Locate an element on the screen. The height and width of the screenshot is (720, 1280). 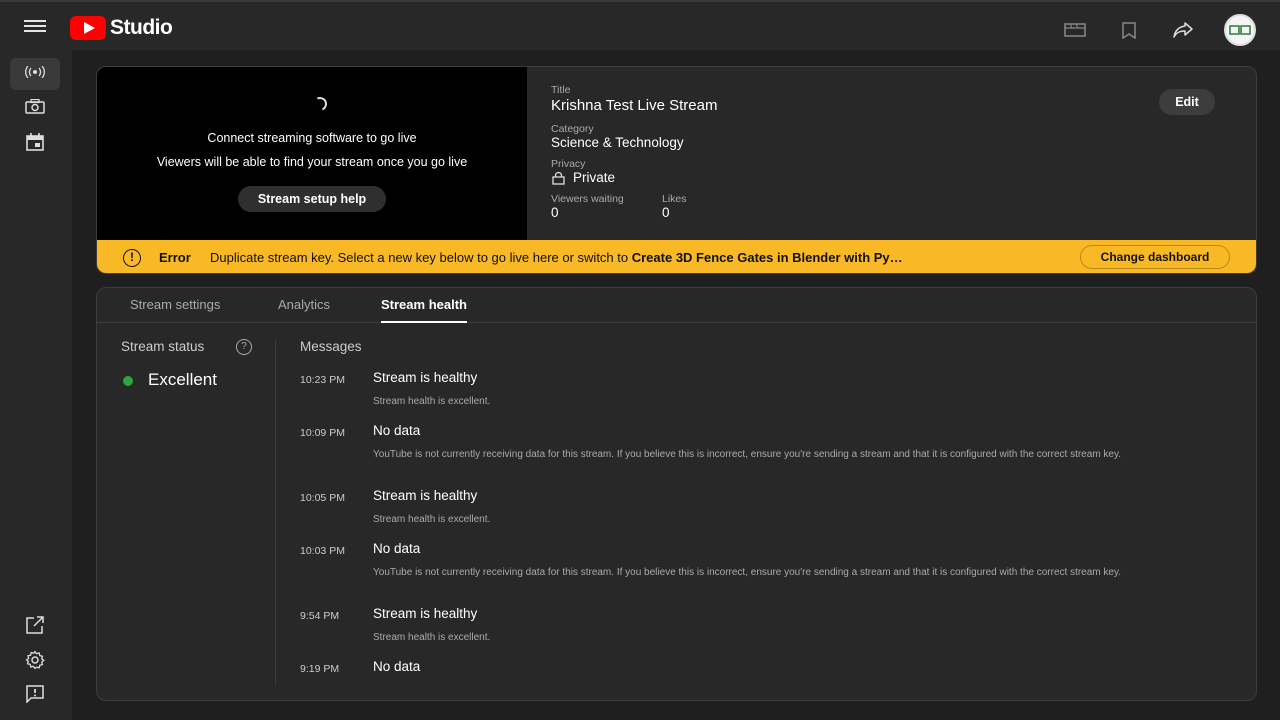
logo-text: Studio is located at coordinates (141, 27).